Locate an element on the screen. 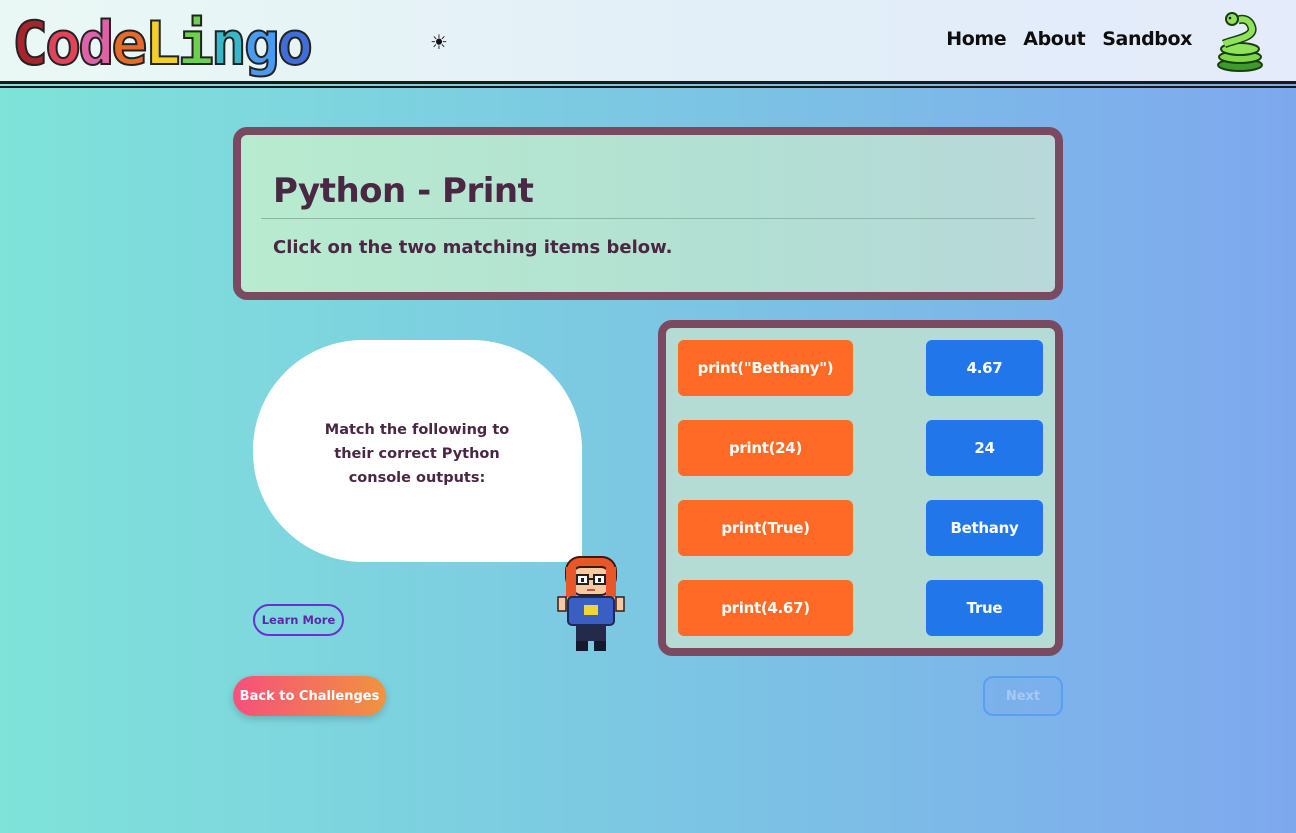 This screenshot has width=1296, height=833. match-item-left: print("Bethany") is located at coordinates (765, 368).